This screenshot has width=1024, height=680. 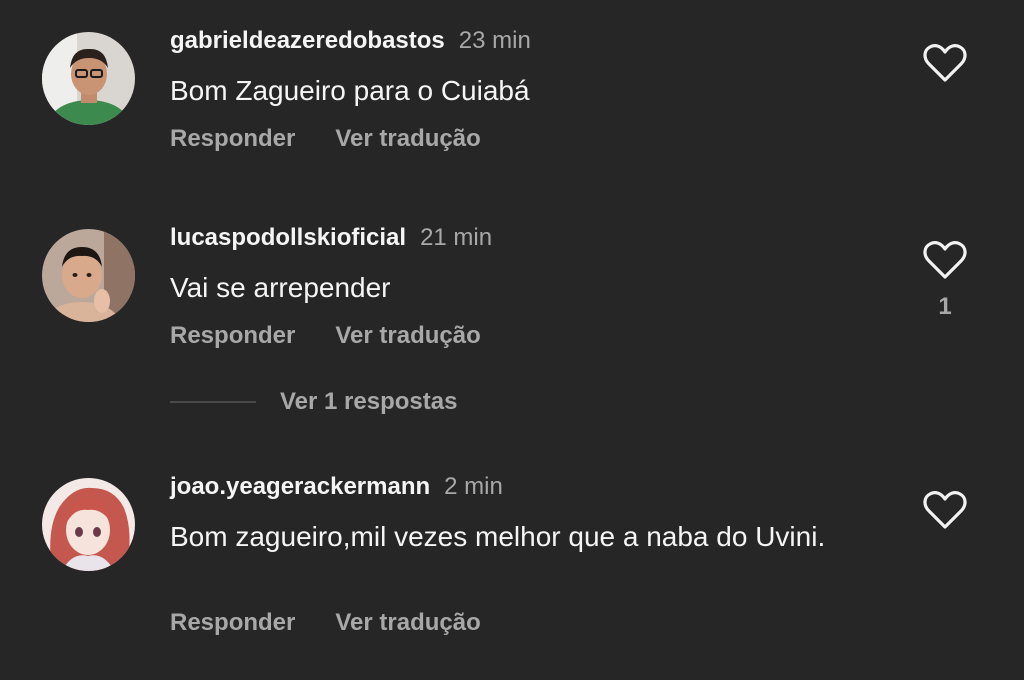 I want to click on comment-meta: gabrieldeazeredobastos 23 min, so click(x=350, y=41).